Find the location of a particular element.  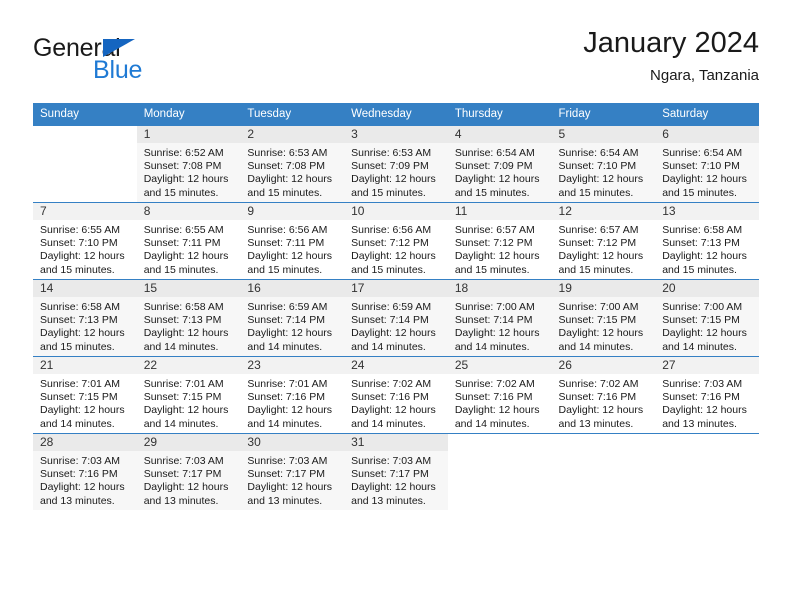

day-number: 23 is located at coordinates (292, 365).